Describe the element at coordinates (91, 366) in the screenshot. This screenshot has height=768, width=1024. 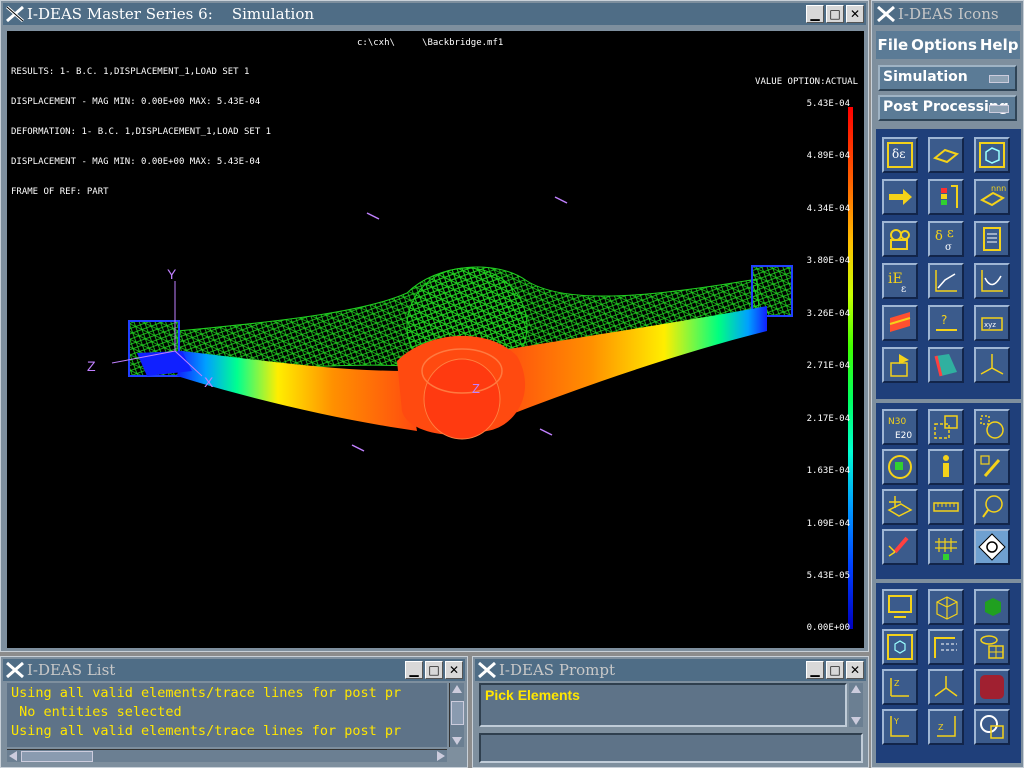
I see `z-axis-label: Z` at that location.